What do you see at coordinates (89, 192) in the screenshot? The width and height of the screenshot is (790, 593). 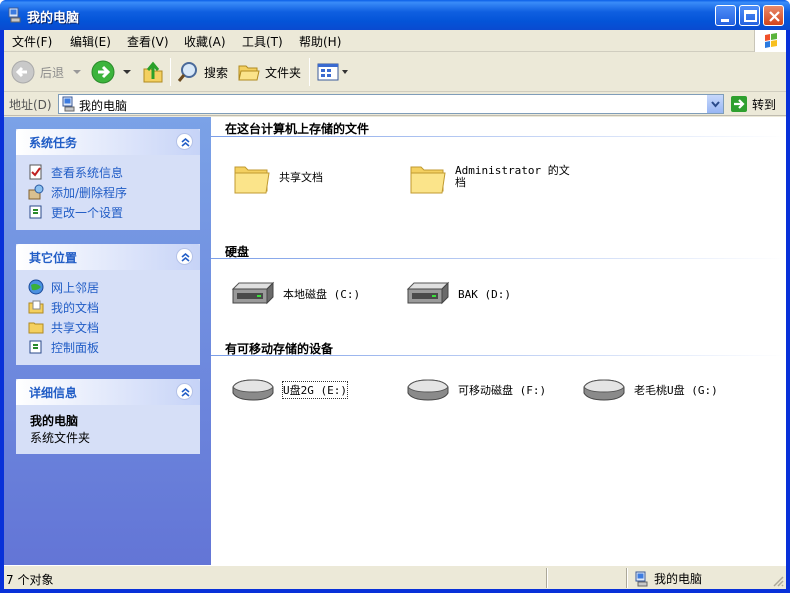 I see `task-label: 添加/删除程序` at bounding box center [89, 192].